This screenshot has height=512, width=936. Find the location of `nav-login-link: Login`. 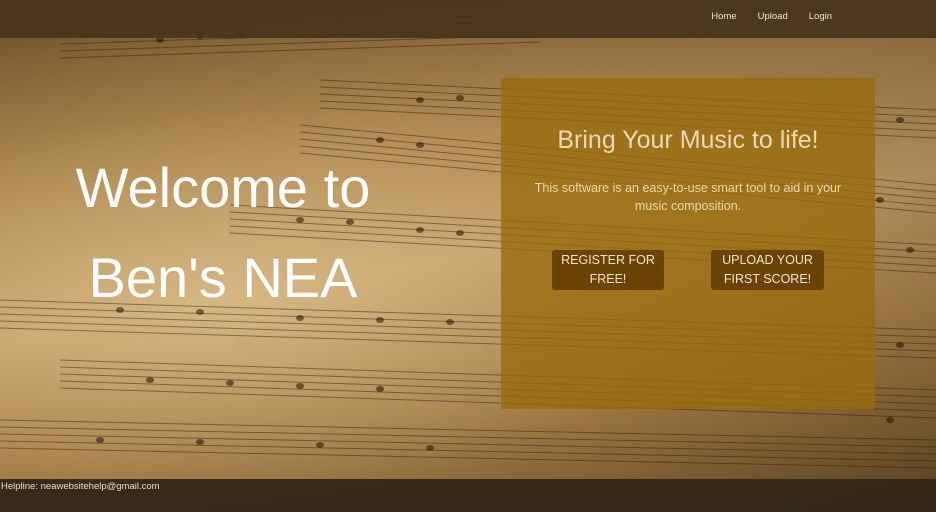

nav-login-link: Login is located at coordinates (820, 16).